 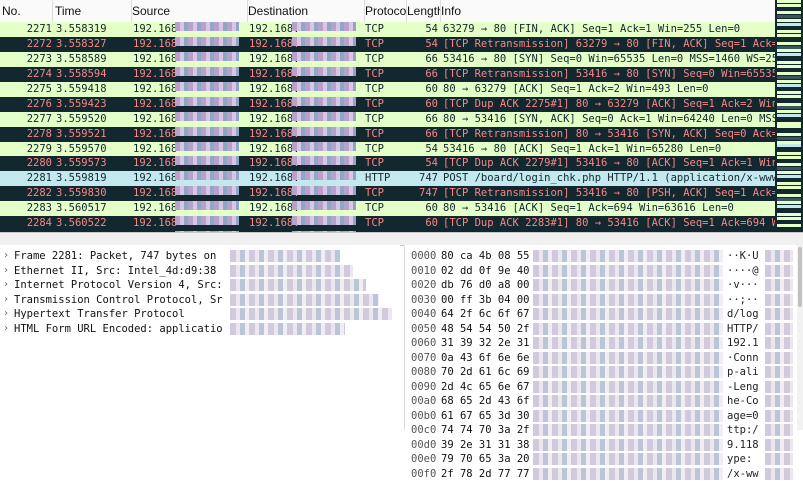 I want to click on hex-row: 00e079 70 65 3a 20ype:, so click(x=604, y=459).